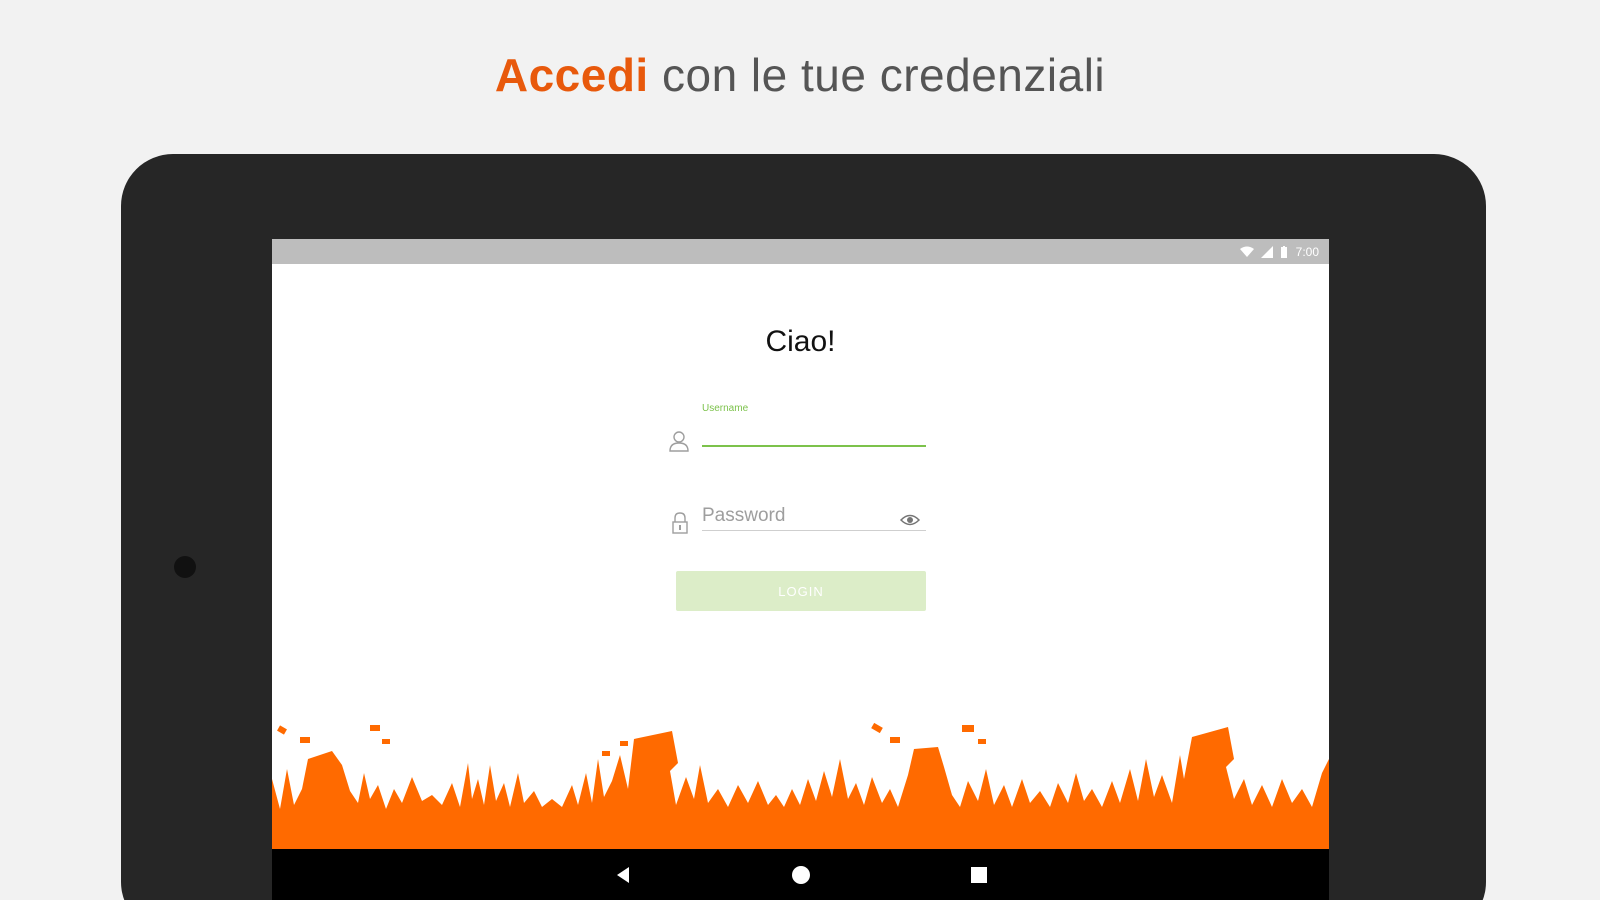 The height and width of the screenshot is (900, 1600). What do you see at coordinates (185, 567) in the screenshot?
I see `tablet-camera` at bounding box center [185, 567].